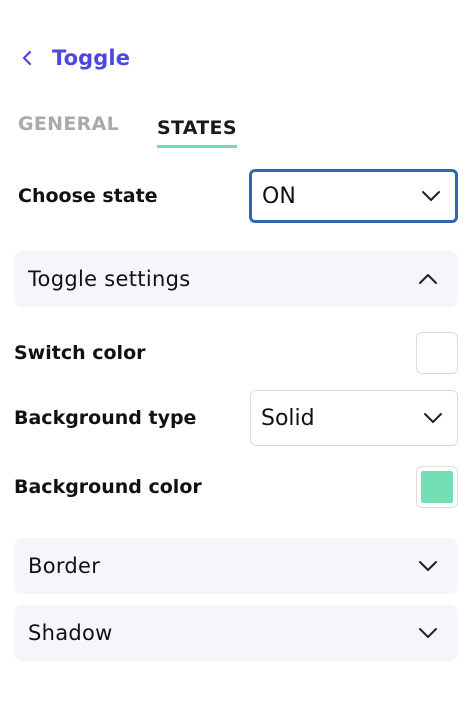 The height and width of the screenshot is (711, 474). What do you see at coordinates (68, 130) in the screenshot?
I see `tab-general: GENERAL` at bounding box center [68, 130].